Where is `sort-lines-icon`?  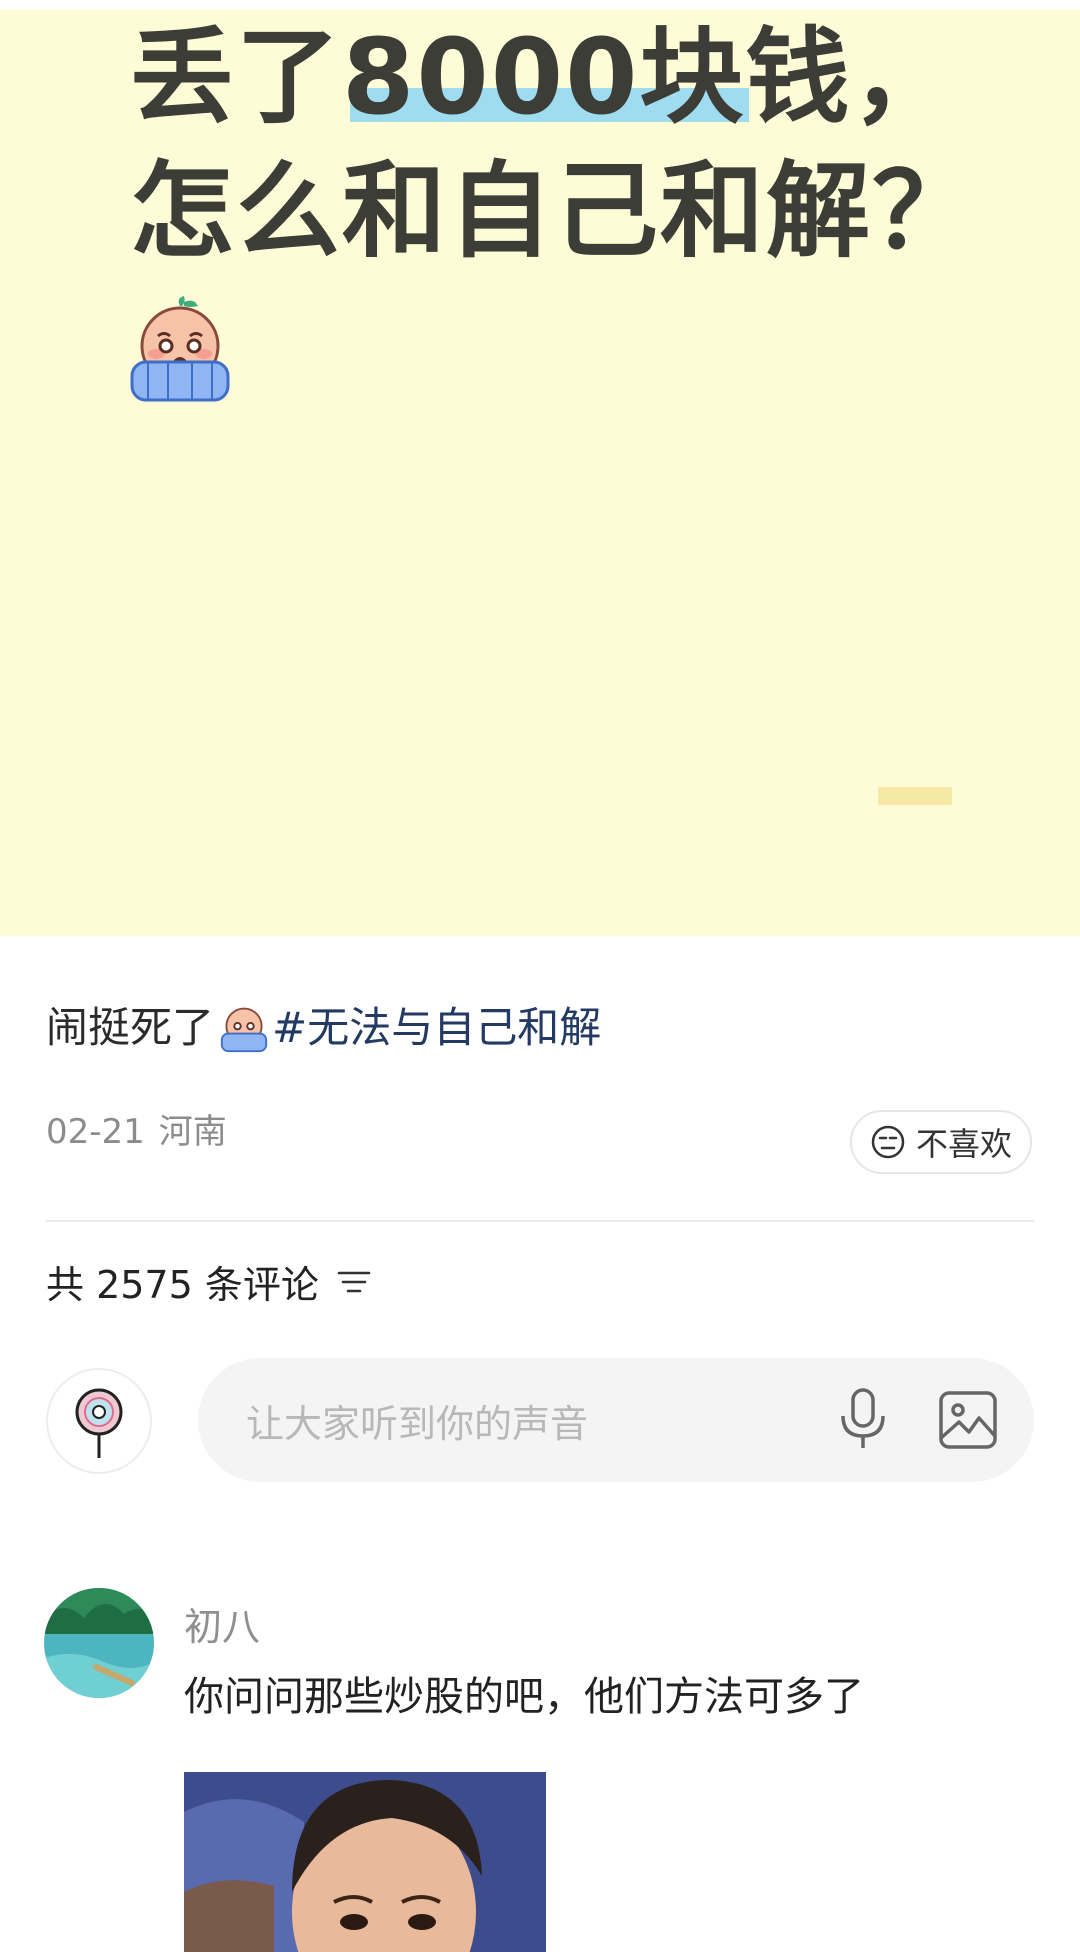
sort-lines-icon is located at coordinates (354, 1282).